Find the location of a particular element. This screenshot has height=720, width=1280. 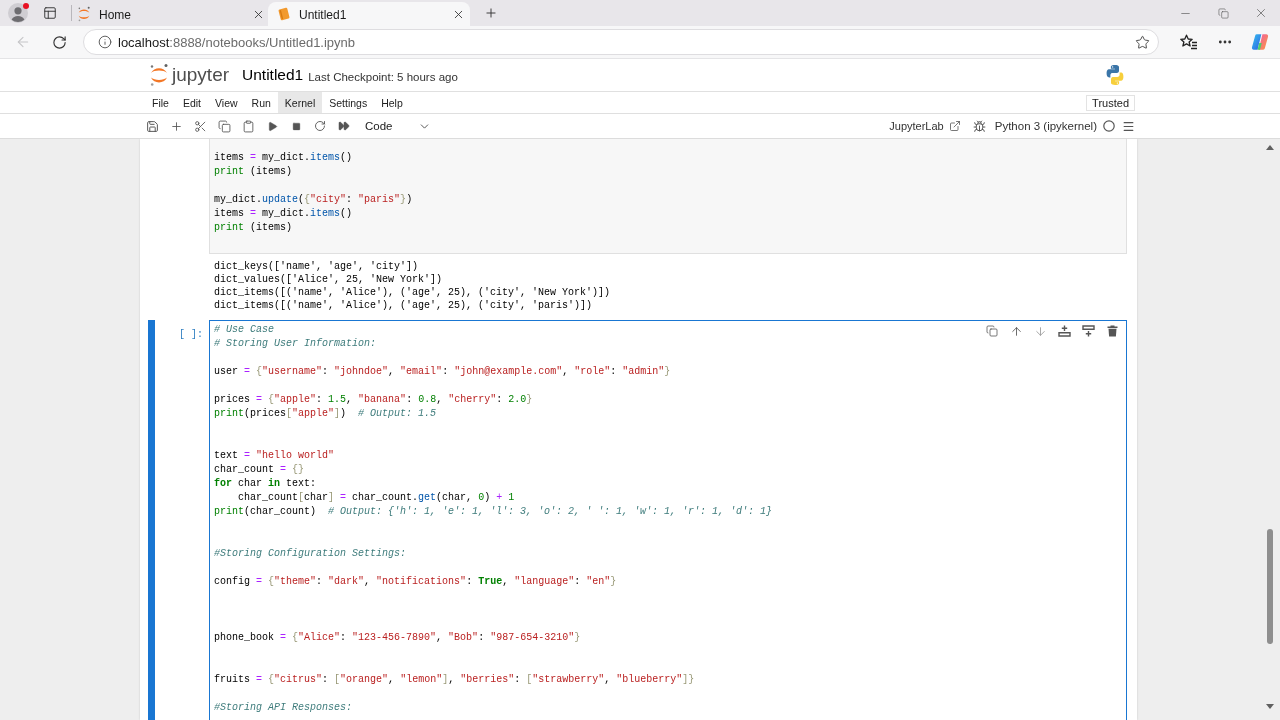

favorites-icon is located at coordinates (1189, 42).